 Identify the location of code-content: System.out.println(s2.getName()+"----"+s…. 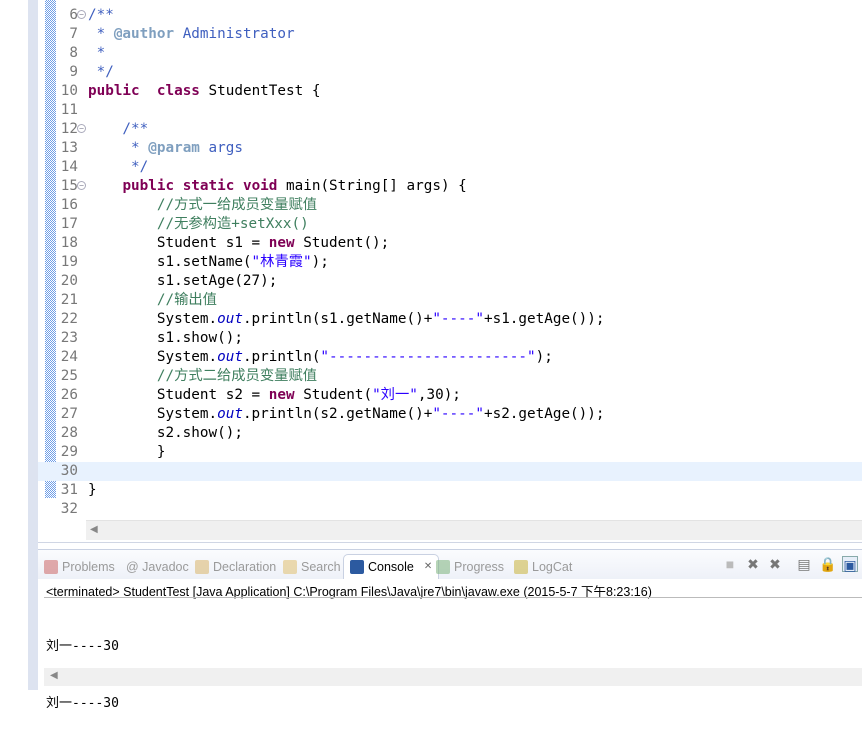
(346, 414).